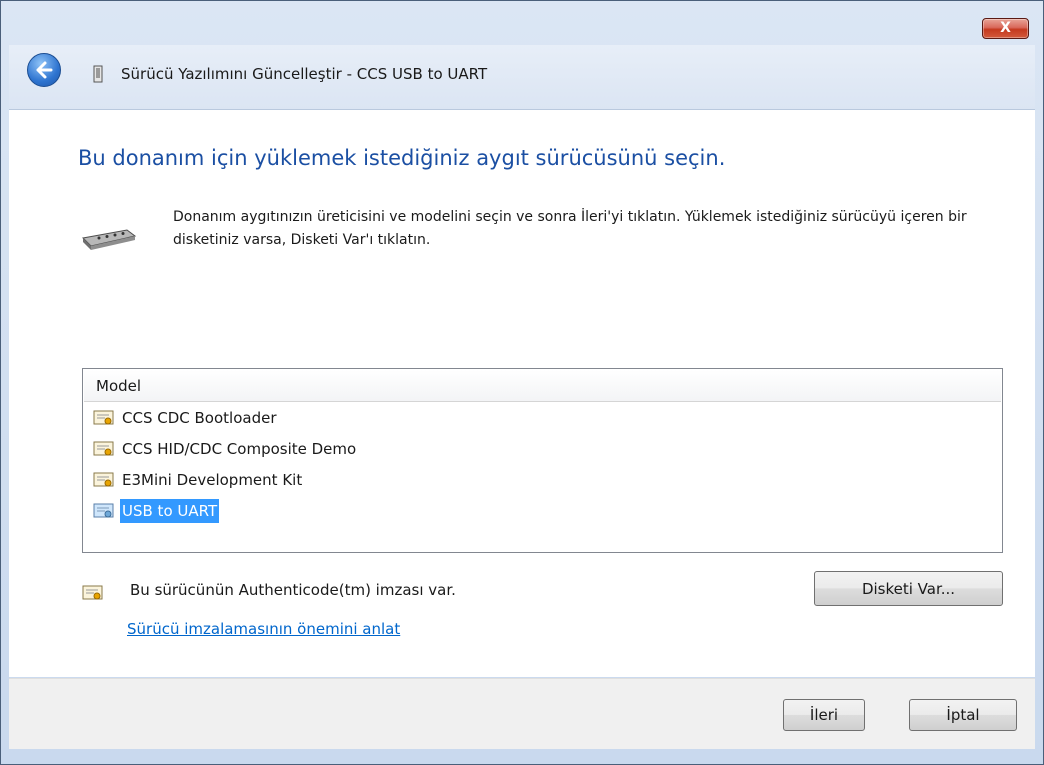 Image resolution: width=1044 pixels, height=765 pixels. What do you see at coordinates (109, 239) in the screenshot?
I see `serial-port-icon` at bounding box center [109, 239].